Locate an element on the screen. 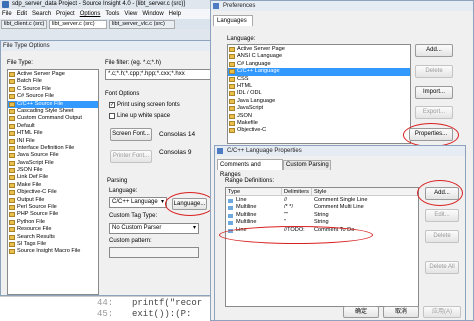  custom-tag-label: Custom Tag Type: is located at coordinates (133, 216).